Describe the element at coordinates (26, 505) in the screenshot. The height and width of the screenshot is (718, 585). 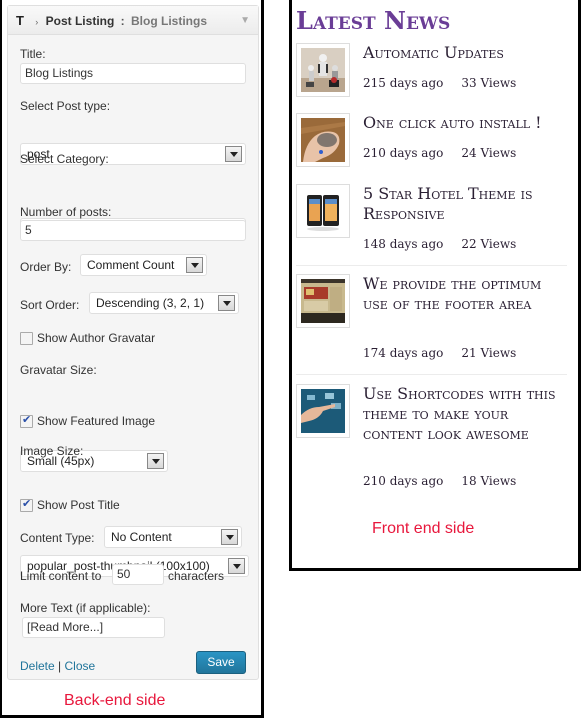
I see `show-post-title-checkbox` at that location.